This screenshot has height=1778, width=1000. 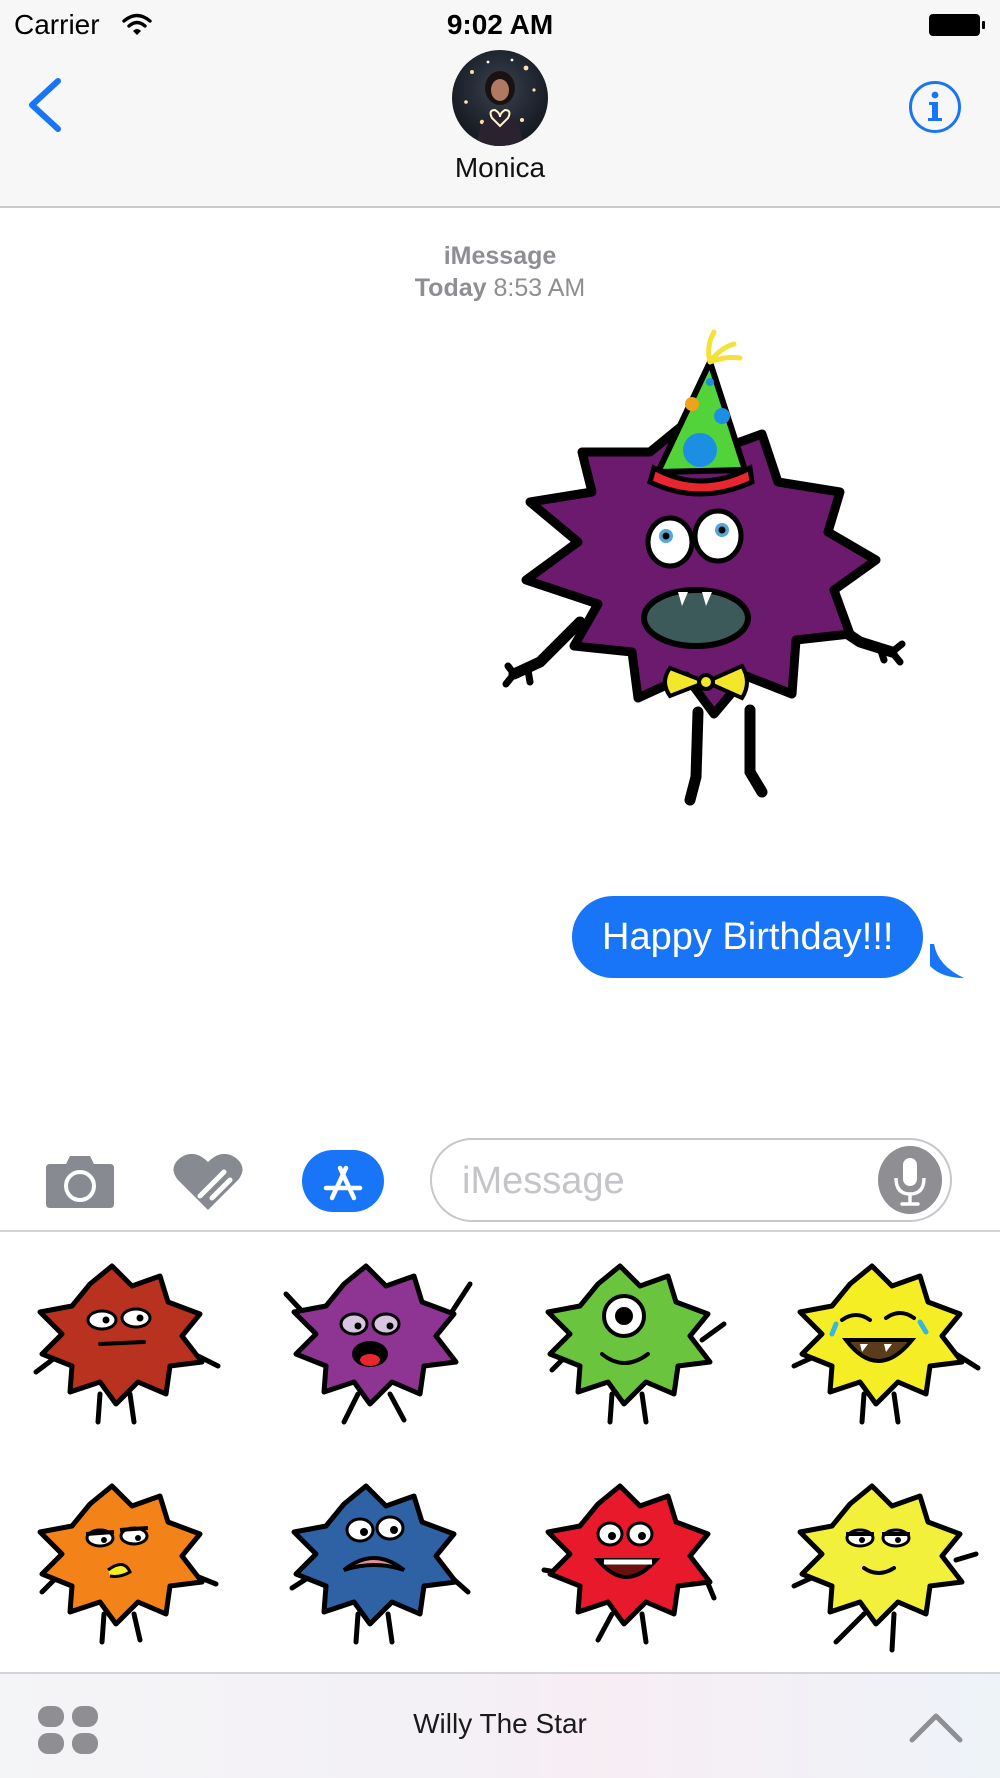 What do you see at coordinates (500, 168) in the screenshot?
I see `contact-name: Monica` at bounding box center [500, 168].